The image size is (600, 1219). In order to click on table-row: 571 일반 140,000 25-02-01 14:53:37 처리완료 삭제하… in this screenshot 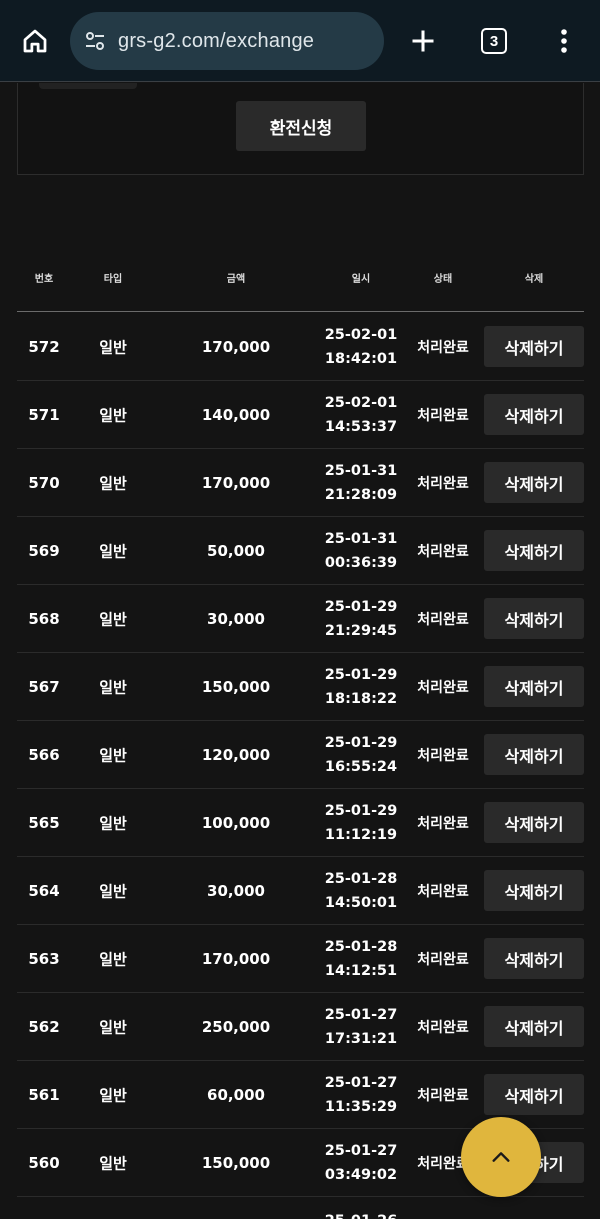, I will do `click(300, 415)`.